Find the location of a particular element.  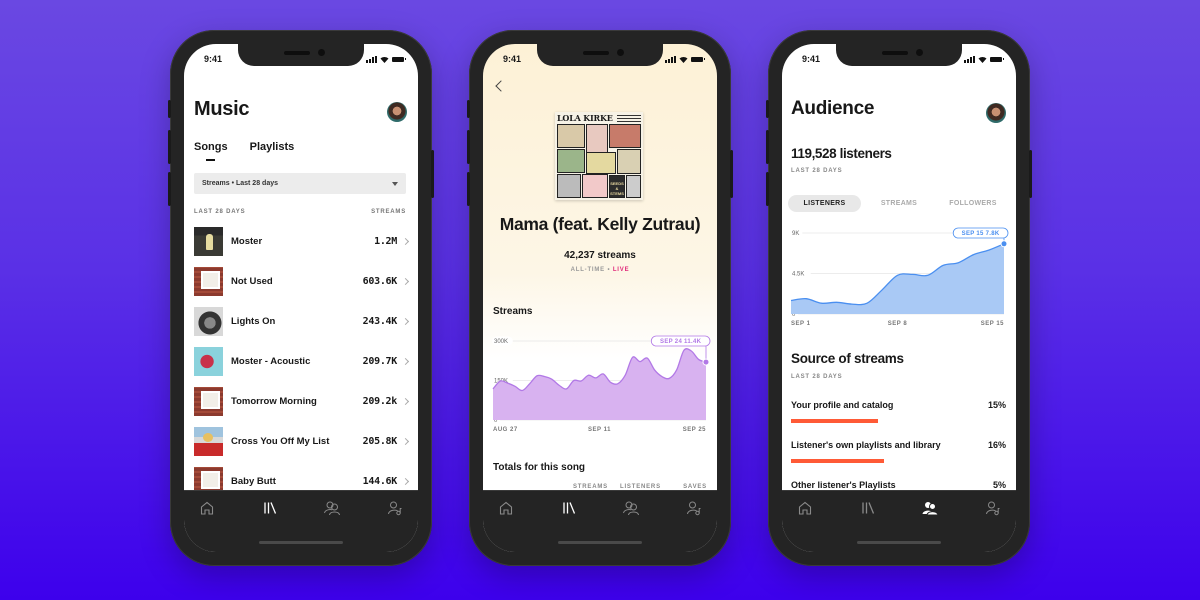

tab-playlists: Playlists is located at coordinates (272, 147).